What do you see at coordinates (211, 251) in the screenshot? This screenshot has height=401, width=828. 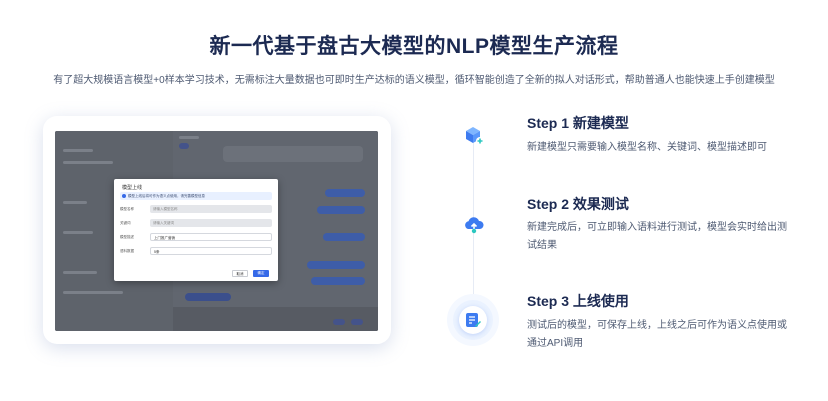 I see `corpus-field: 5条` at bounding box center [211, 251].